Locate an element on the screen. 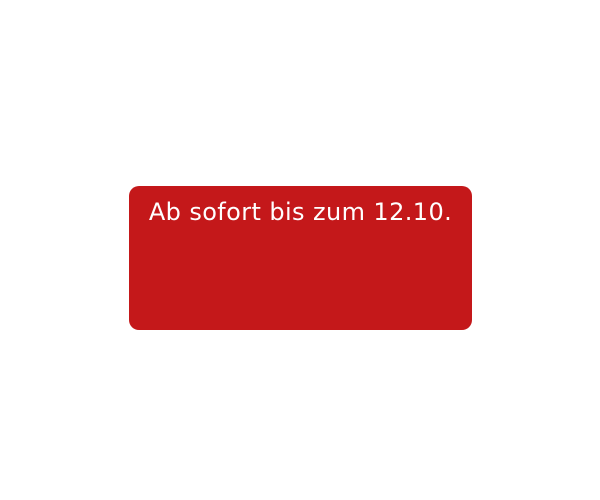  promo-banner-text: Ab sofort bis zum 12.10. is located at coordinates (300, 212).